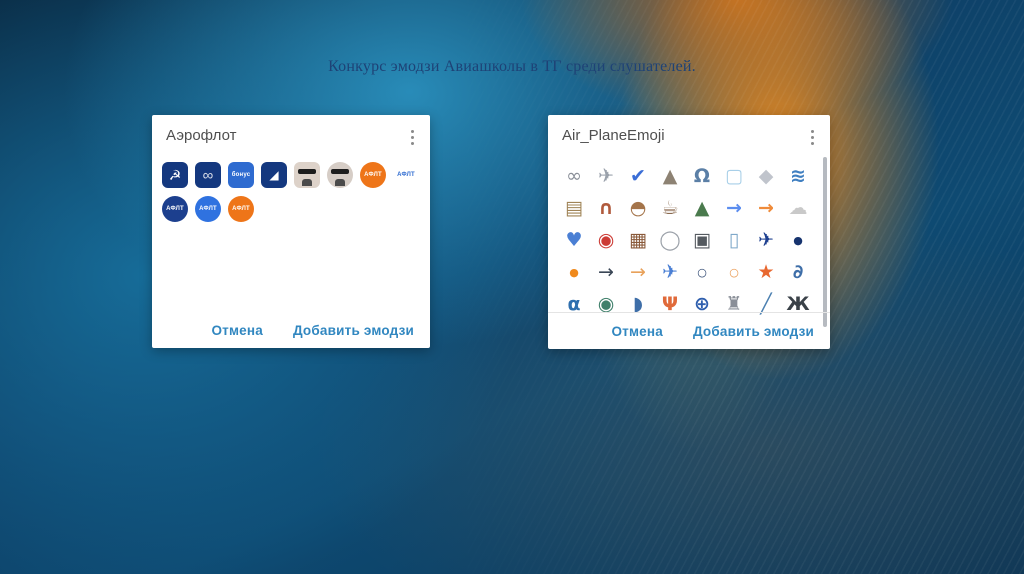  Describe the element at coordinates (638, 208) in the screenshot. I see `food-bowl-emoji: ◓` at that location.